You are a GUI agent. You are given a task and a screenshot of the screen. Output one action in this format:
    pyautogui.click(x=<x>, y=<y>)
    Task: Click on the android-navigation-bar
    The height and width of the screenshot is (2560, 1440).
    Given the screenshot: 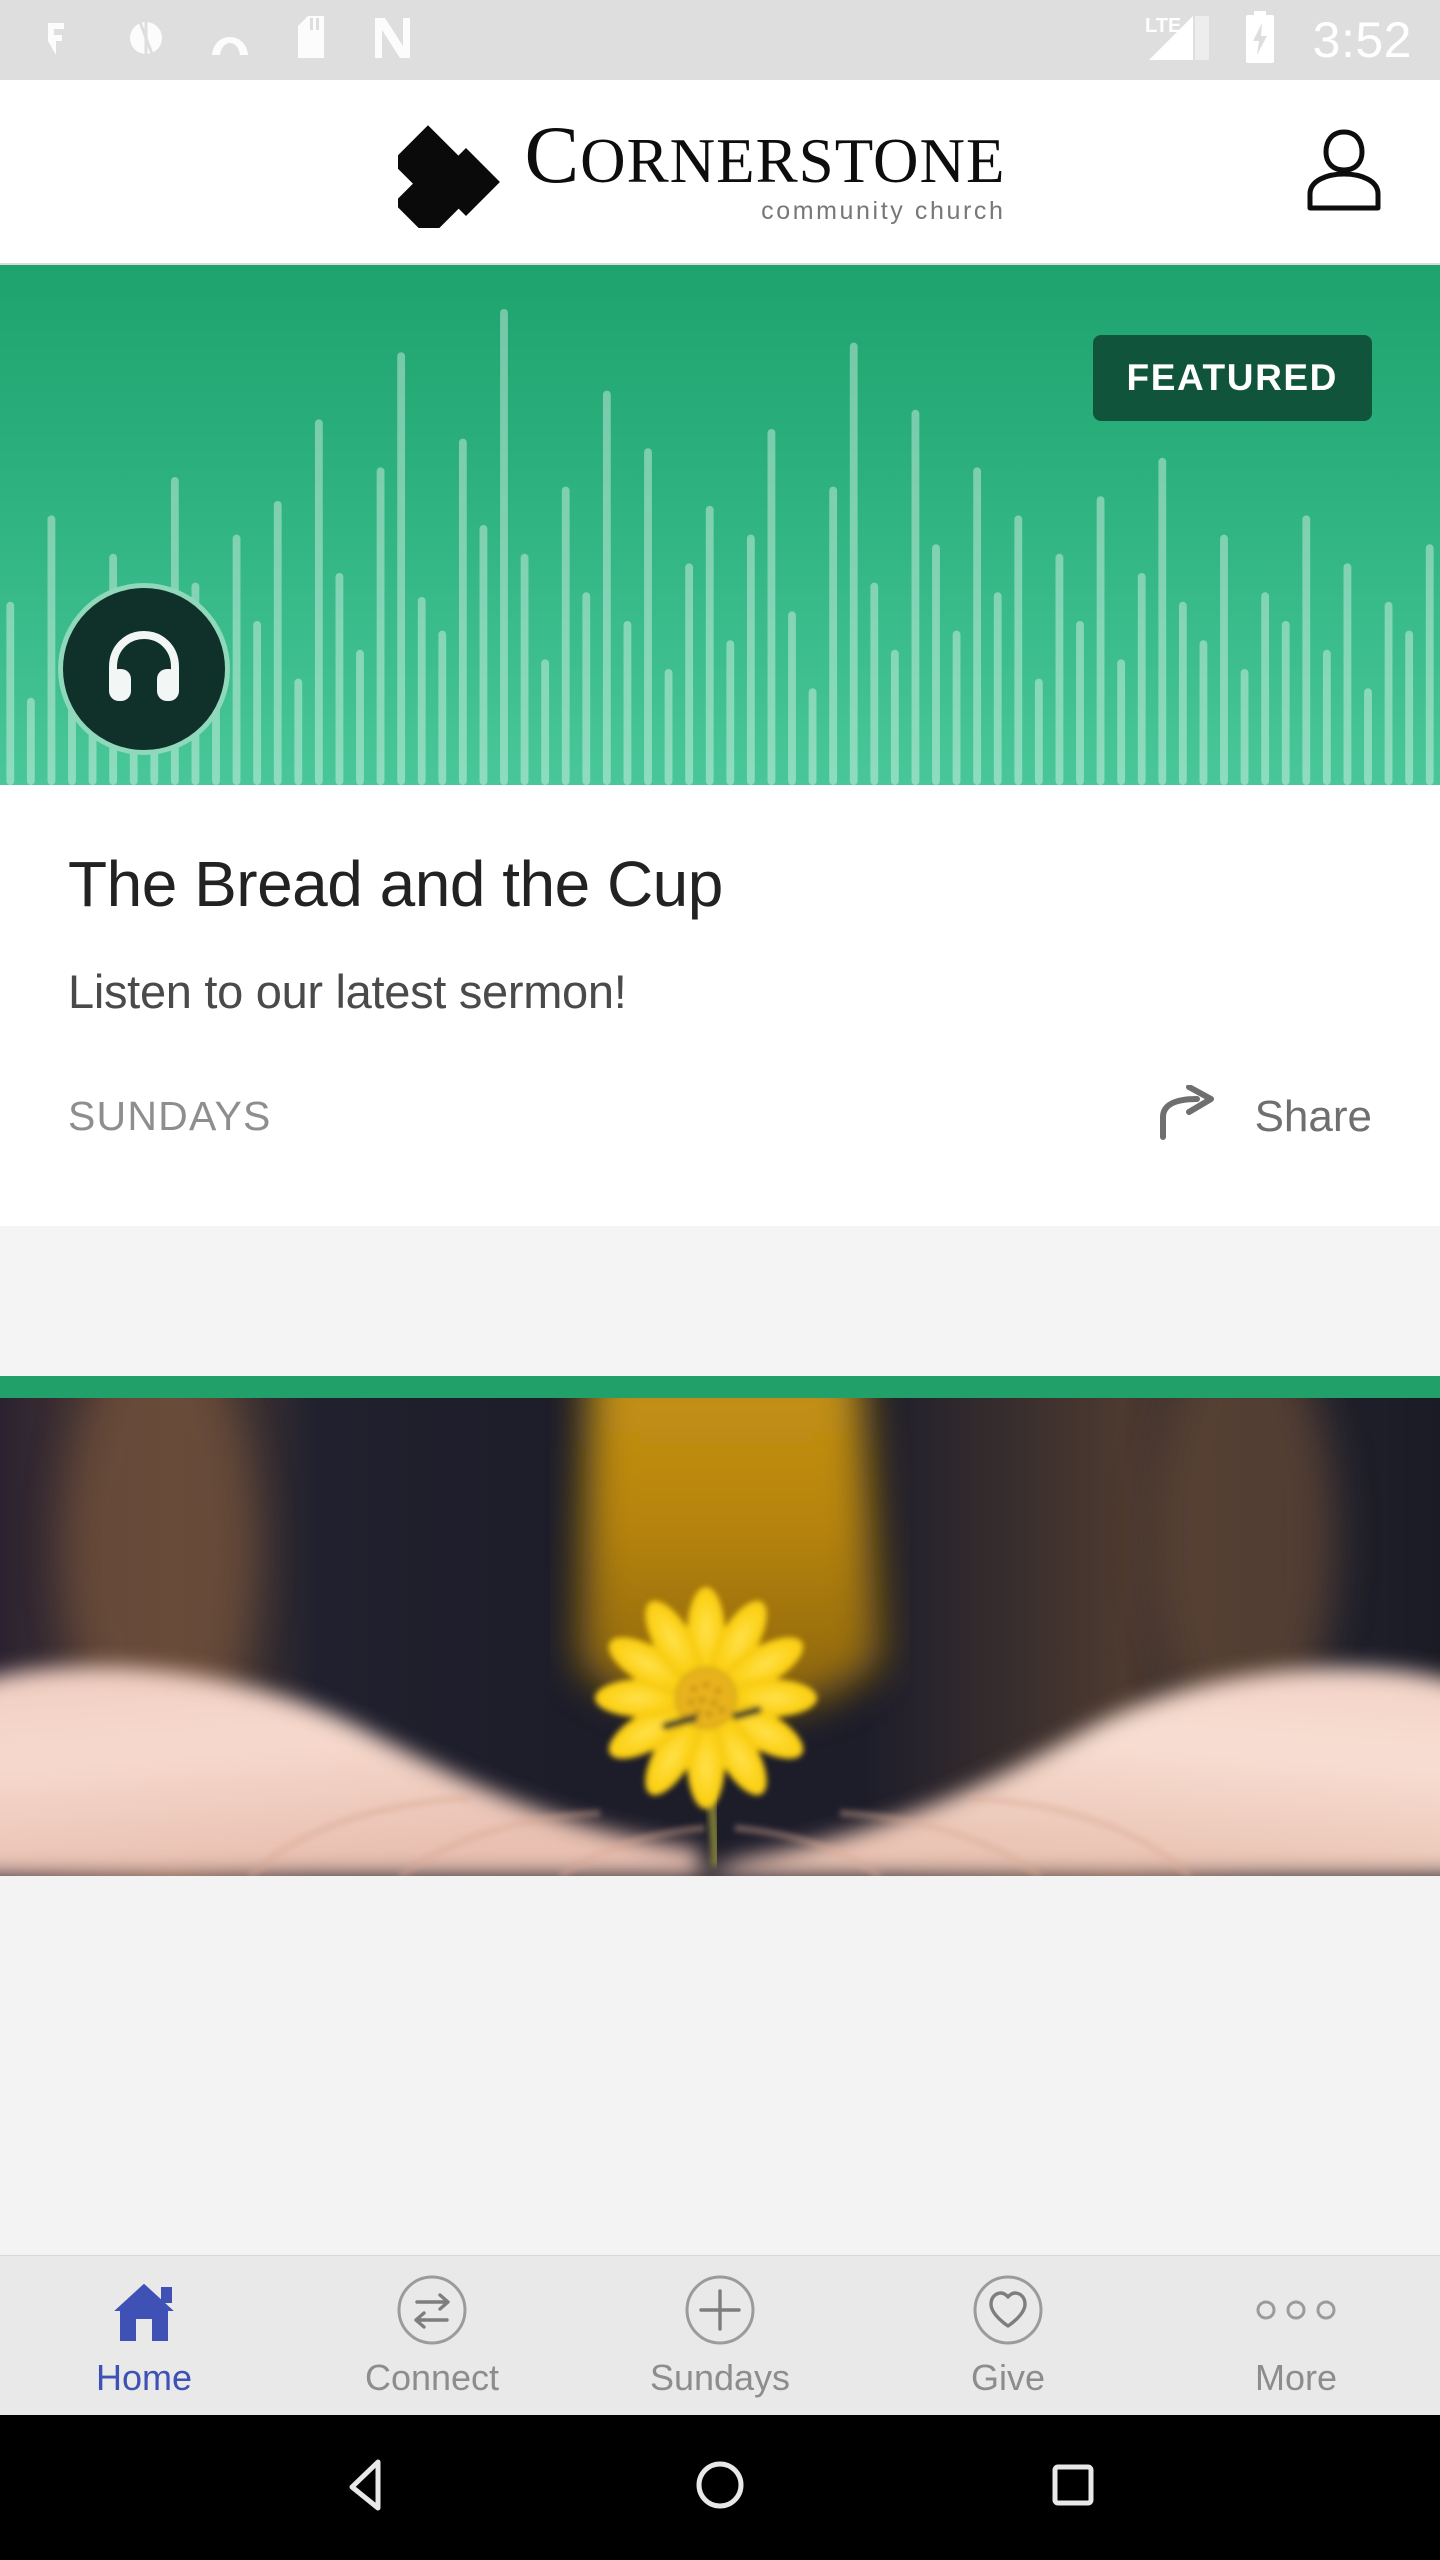 What is the action you would take?
    pyautogui.click(x=720, y=2487)
    